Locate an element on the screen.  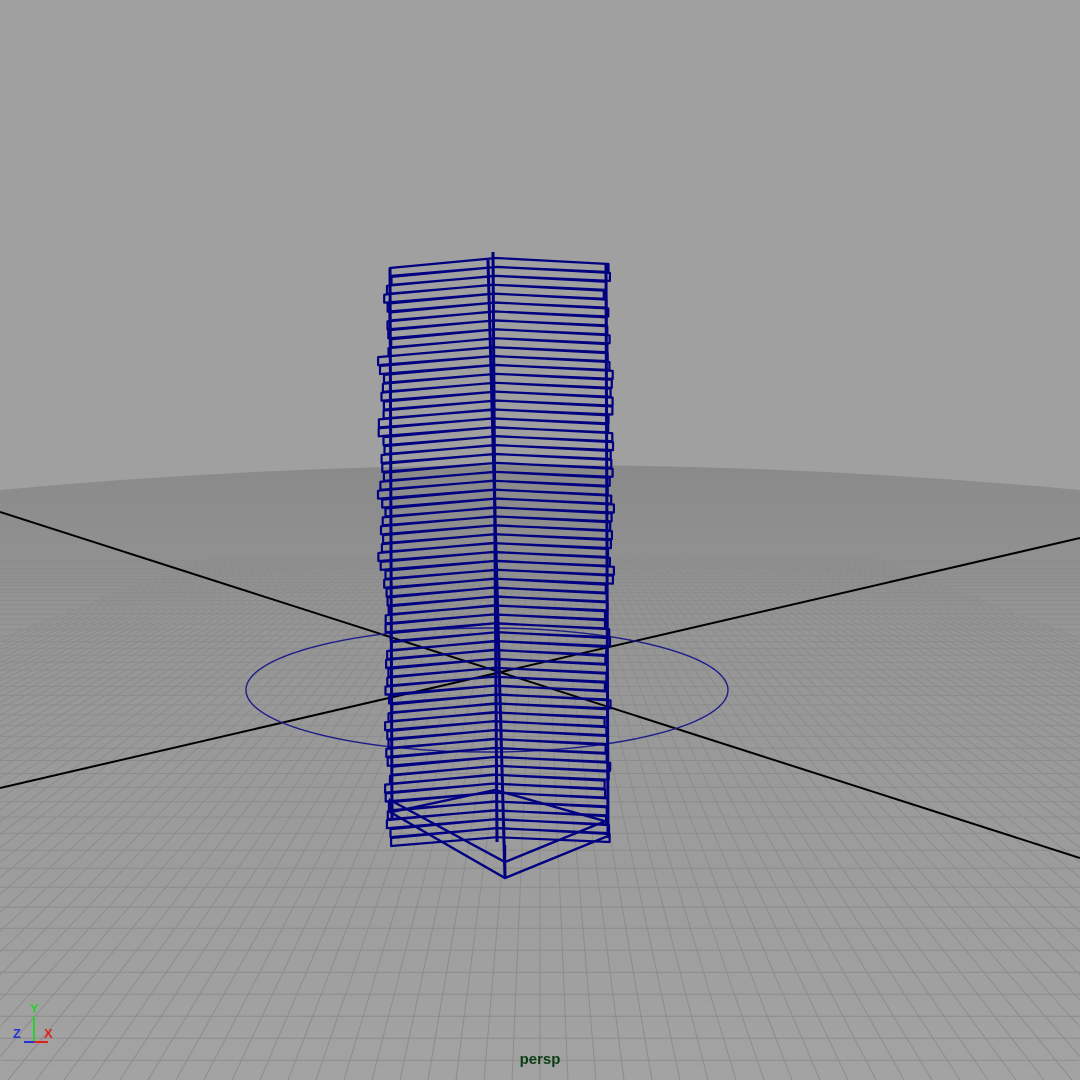
axis-x-label: X is located at coordinates (48, 1033).